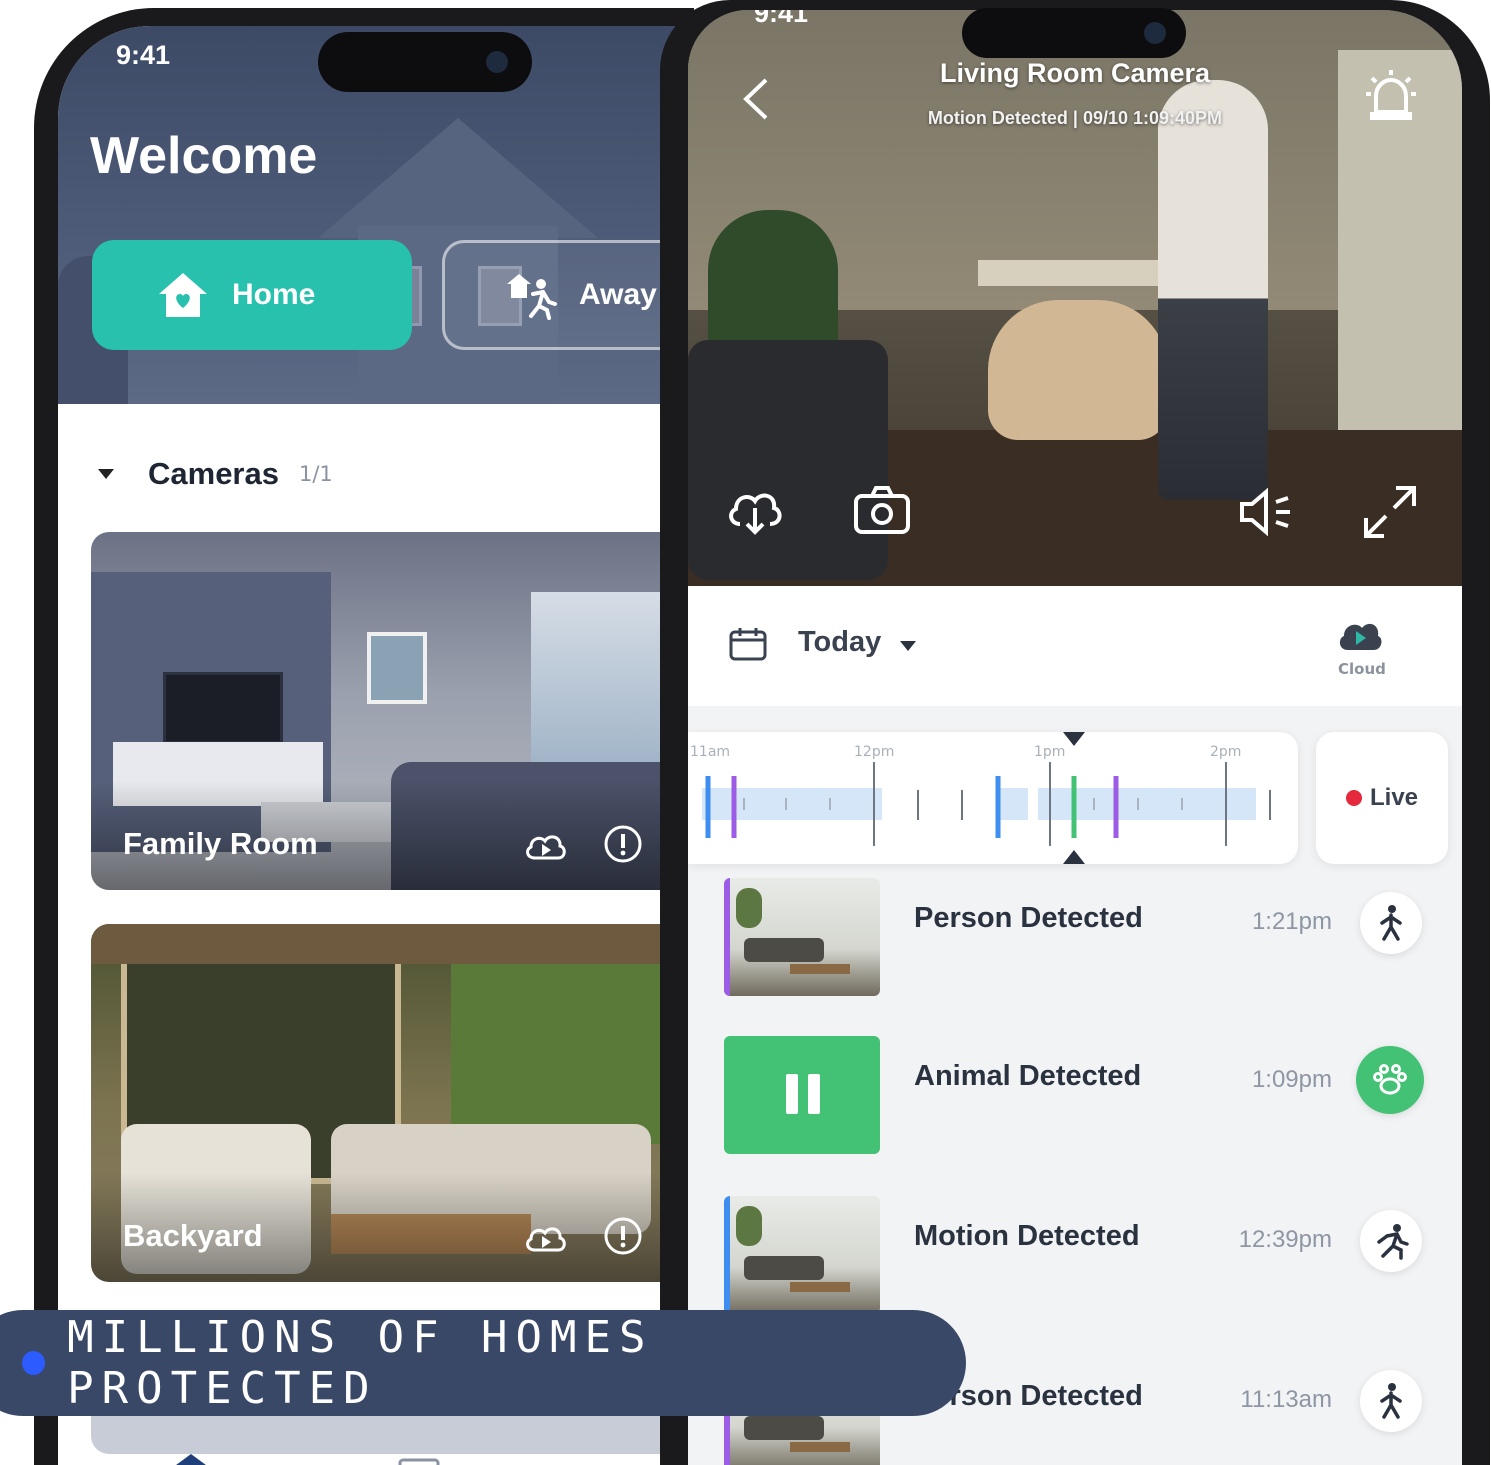  I want to click on scene-beam, so click(384, 944).